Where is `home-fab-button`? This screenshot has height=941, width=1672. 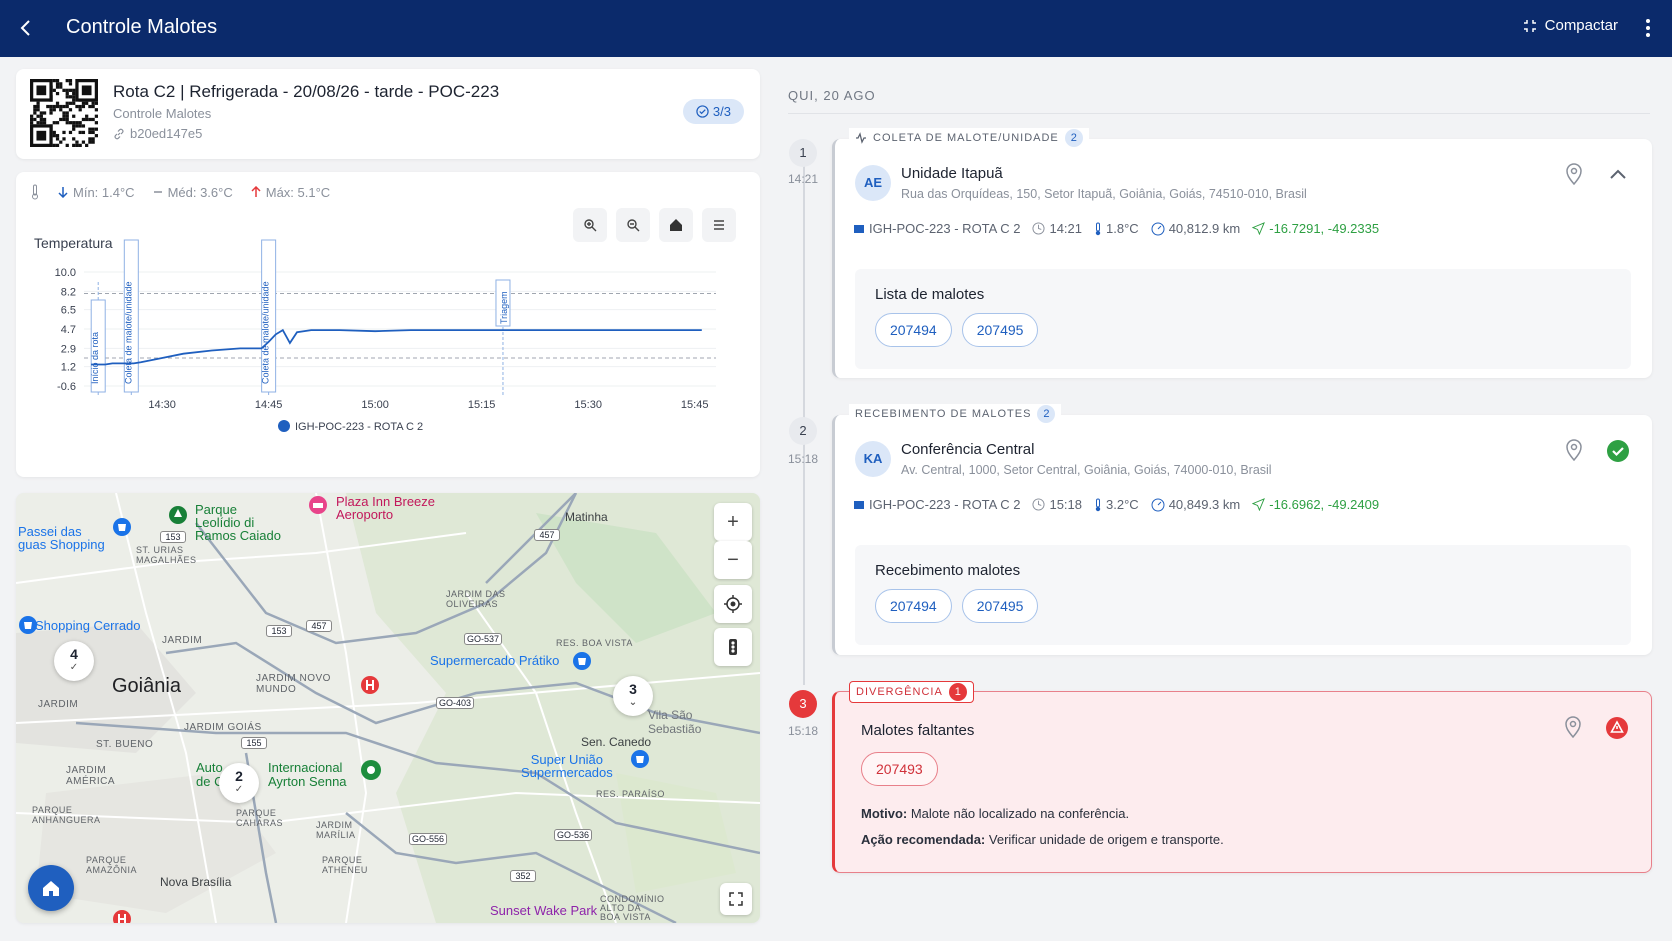 home-fab-button is located at coordinates (51, 888).